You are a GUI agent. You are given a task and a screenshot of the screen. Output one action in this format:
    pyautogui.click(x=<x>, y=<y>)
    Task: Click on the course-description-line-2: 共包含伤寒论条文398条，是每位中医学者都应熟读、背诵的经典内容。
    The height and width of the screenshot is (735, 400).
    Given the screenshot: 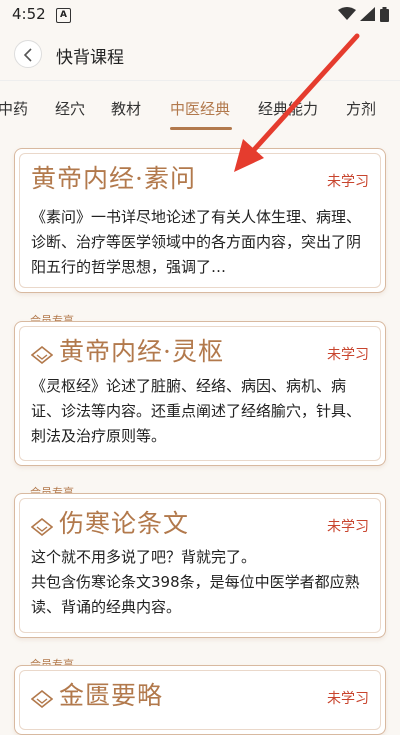 What is the action you would take?
    pyautogui.click(x=195, y=594)
    